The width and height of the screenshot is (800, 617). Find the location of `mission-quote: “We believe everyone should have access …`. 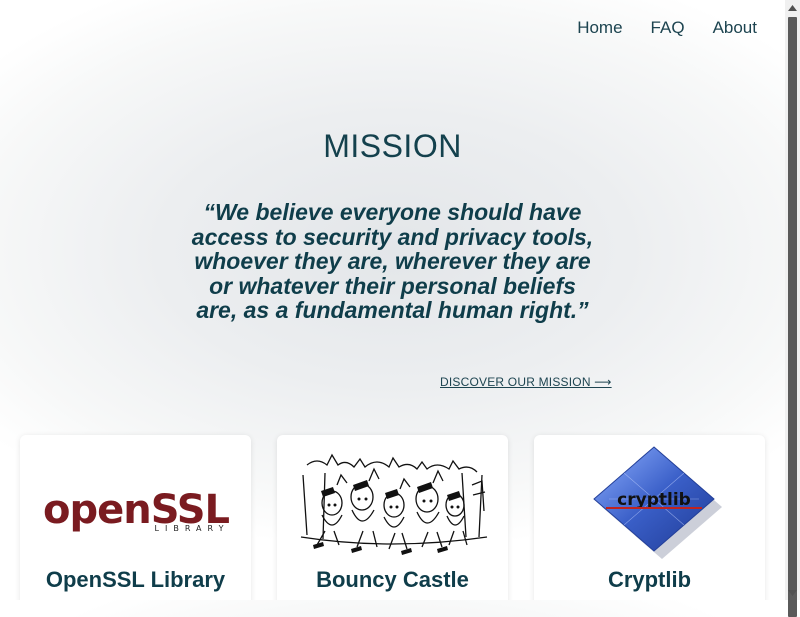

mission-quote: “We believe everyone should have access … is located at coordinates (392, 261).